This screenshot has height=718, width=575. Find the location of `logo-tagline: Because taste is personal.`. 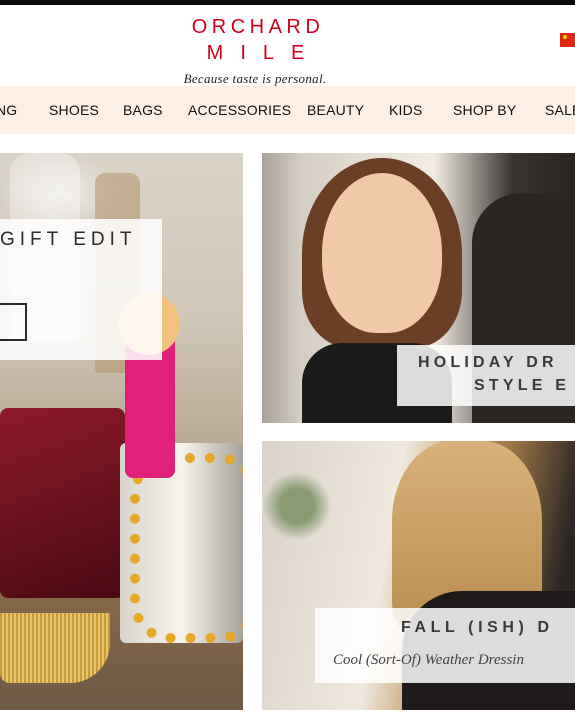

logo-tagline: Because taste is personal. is located at coordinates (255, 78).